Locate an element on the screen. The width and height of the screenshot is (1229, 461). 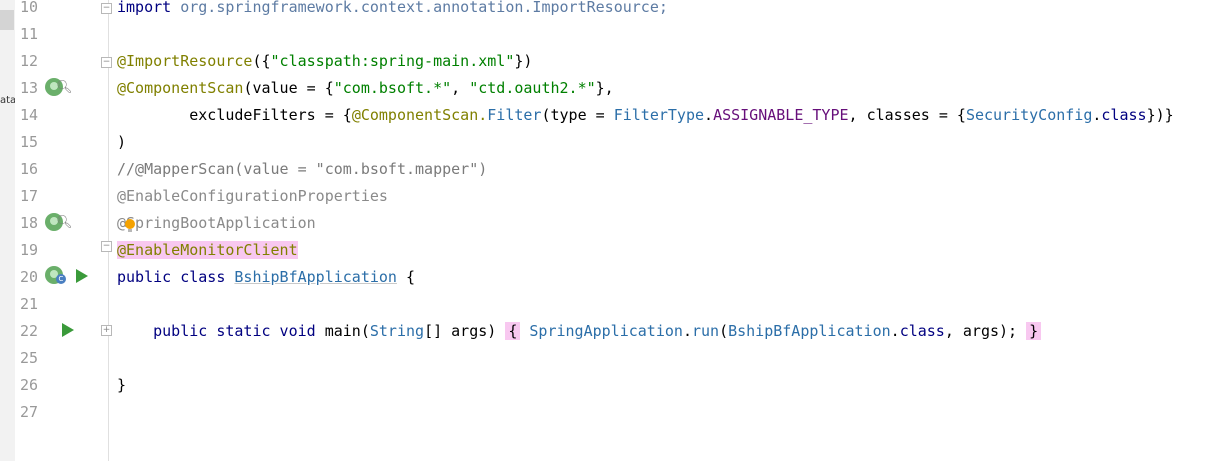
run-main-icon is located at coordinates (68, 330).